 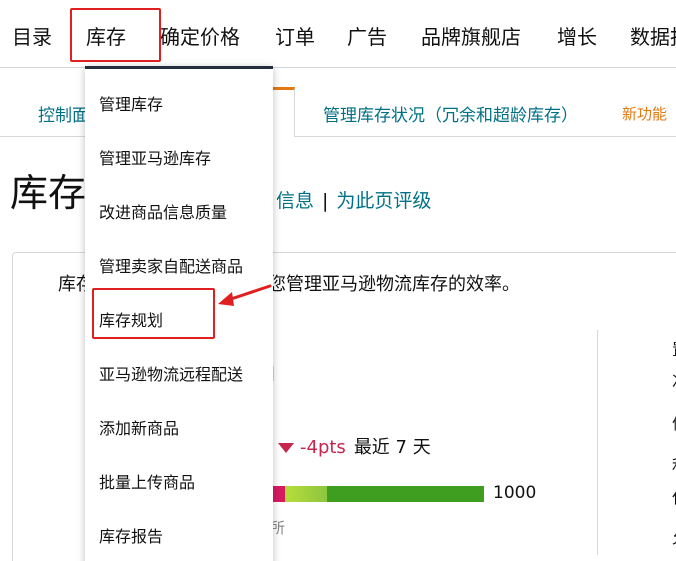 I want to click on menu-item-manage-inventory: 管理库存, so click(x=131, y=103).